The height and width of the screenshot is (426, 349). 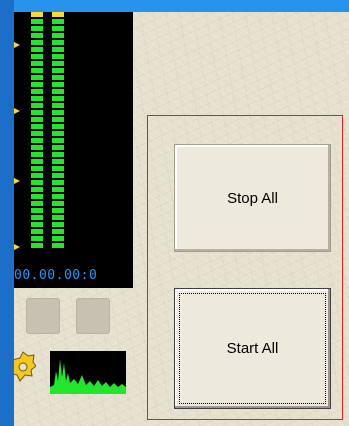 I want to click on waveform-graph, so click(x=88, y=376).